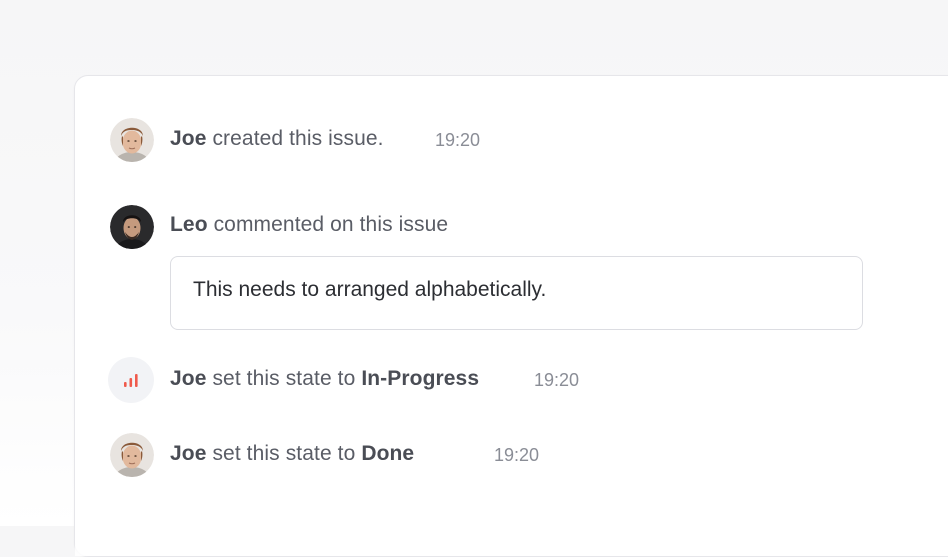 The image size is (948, 557). I want to click on comment-box: This needs to arranged alphabetically., so click(516, 293).